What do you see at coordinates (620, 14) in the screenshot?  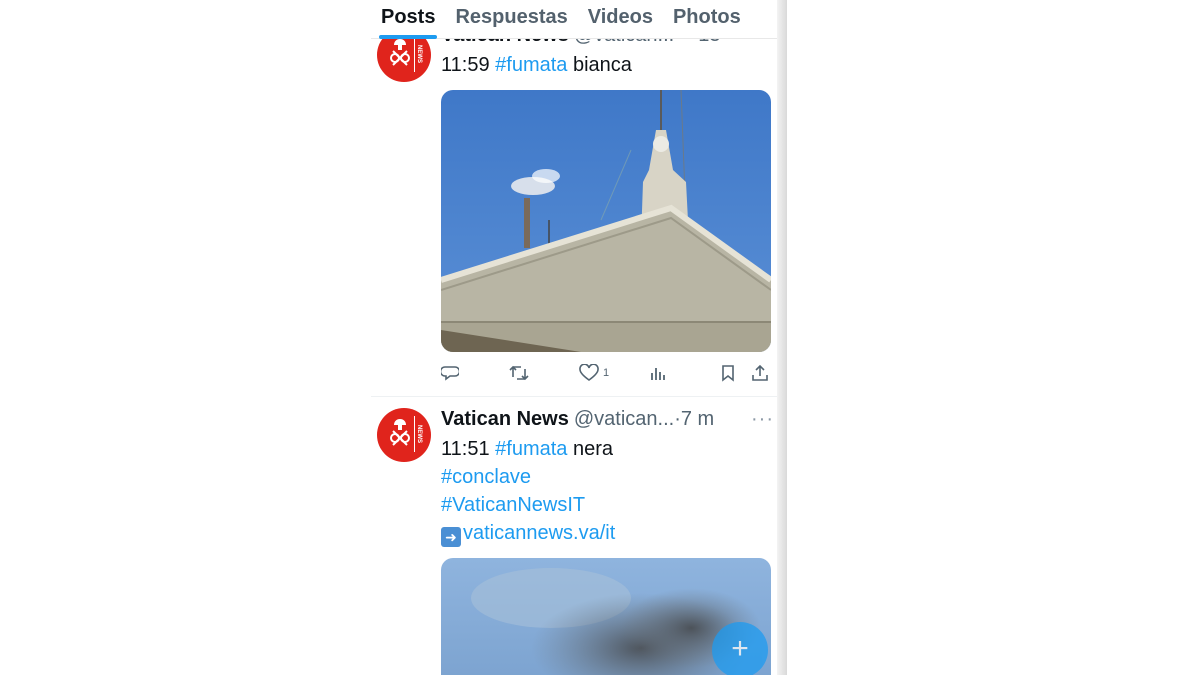 I see `tab-videos: Videos` at bounding box center [620, 14].